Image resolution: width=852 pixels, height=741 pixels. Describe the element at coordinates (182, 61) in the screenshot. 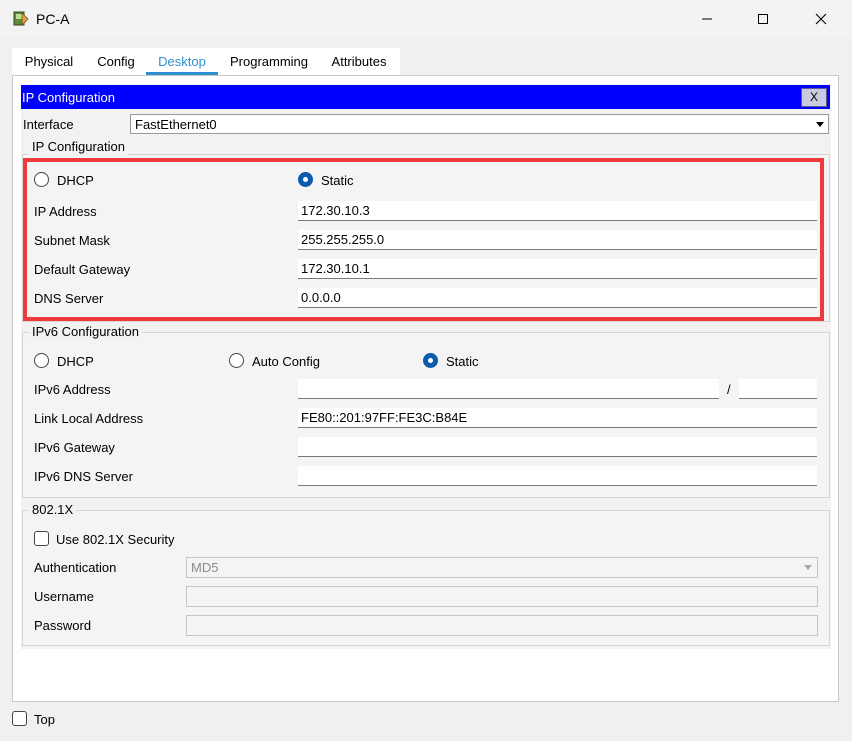

I see `tab-desktop: Desktop` at that location.